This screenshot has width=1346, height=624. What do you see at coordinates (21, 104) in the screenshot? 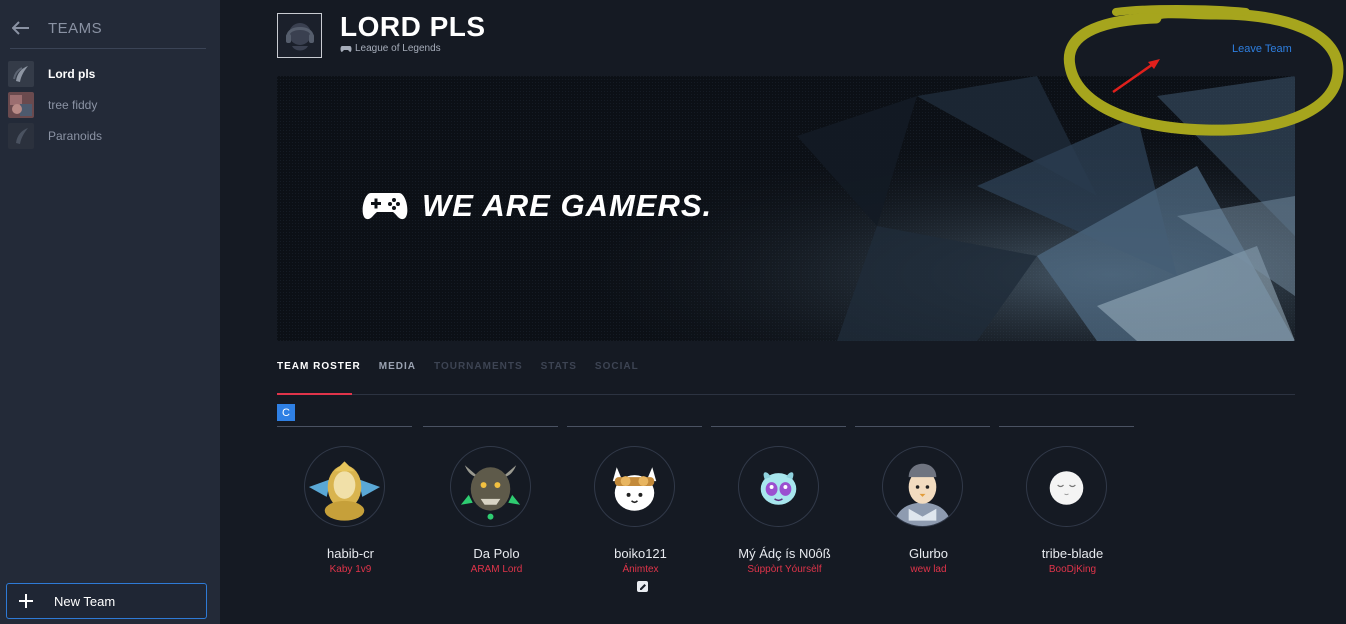
I see `team-avatar-icon` at bounding box center [21, 104].